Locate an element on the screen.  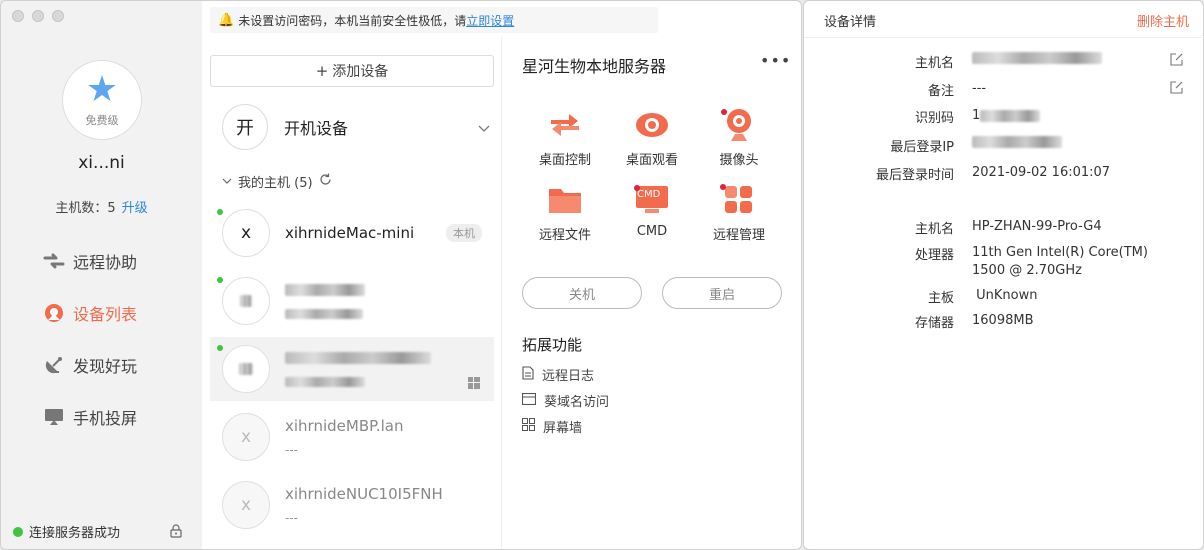
function-label: CMD is located at coordinates (652, 231).